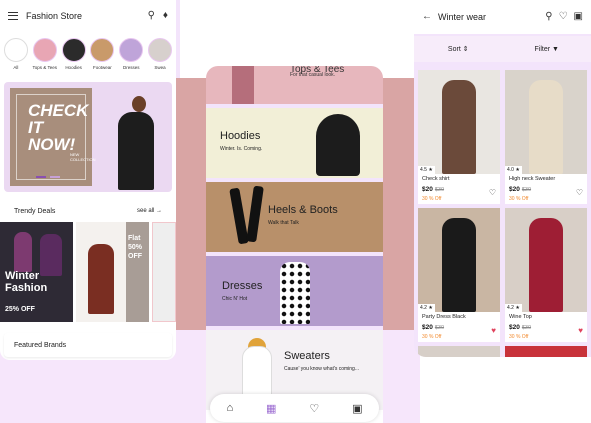  I want to click on banner-model-image, so click(132, 140).